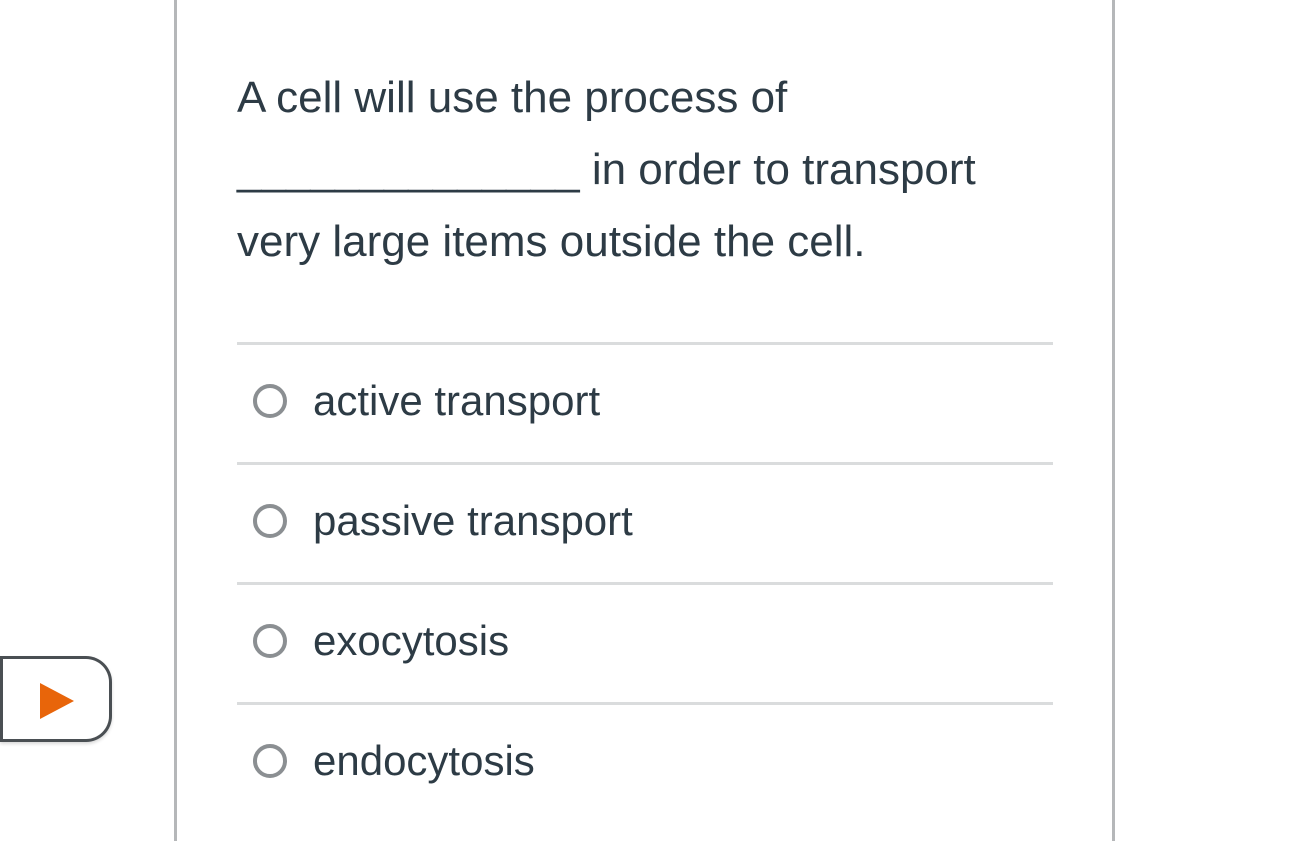 This screenshot has width=1290, height=841. What do you see at coordinates (512, 97) in the screenshot?
I see `question-line-1: A cell will use the process of` at bounding box center [512, 97].